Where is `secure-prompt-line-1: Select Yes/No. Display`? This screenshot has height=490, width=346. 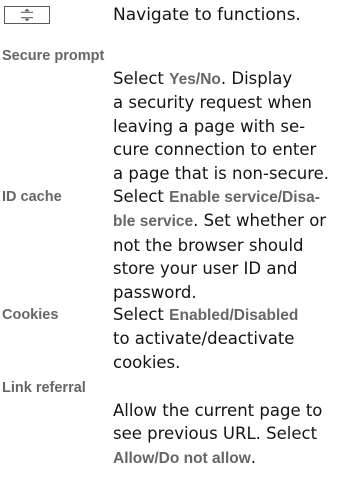
secure-prompt-line-1: Select Yes/No. Display is located at coordinates (203, 78).